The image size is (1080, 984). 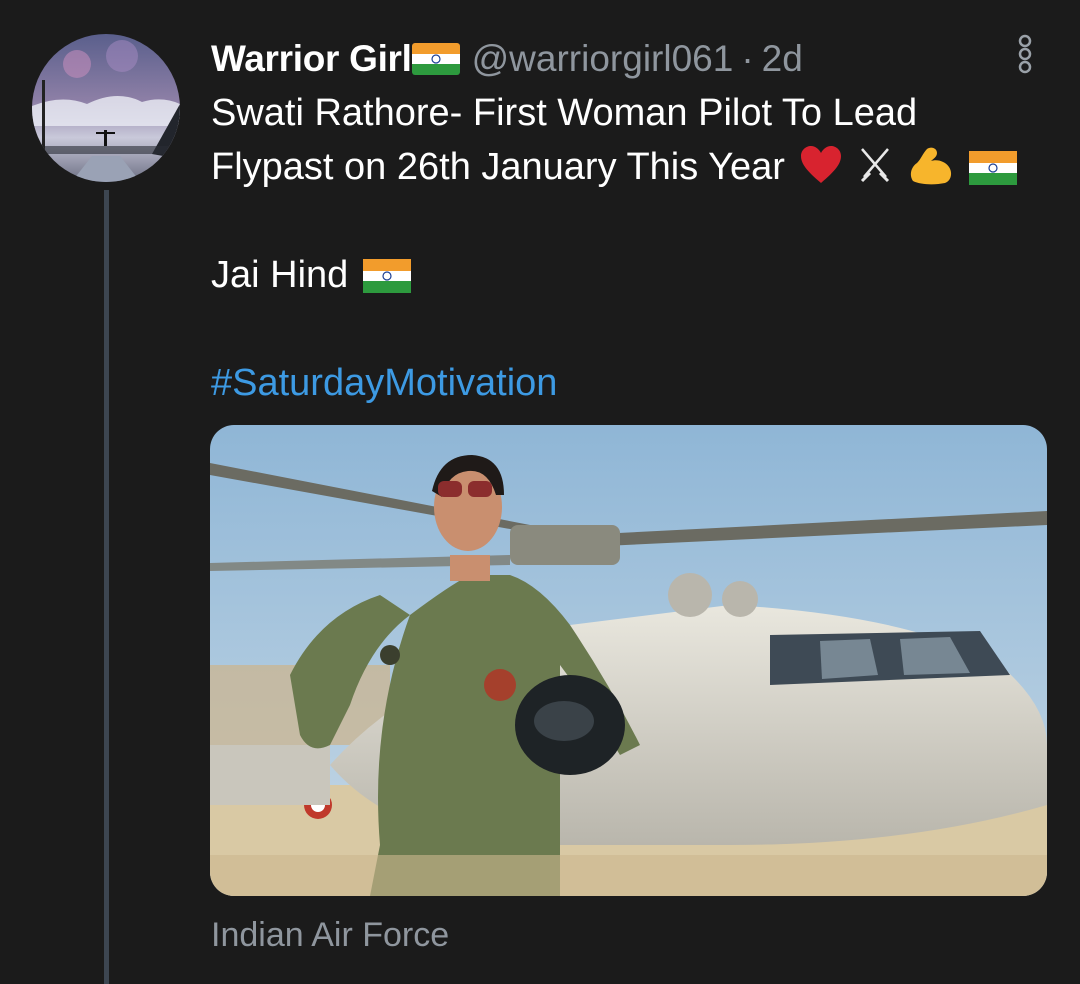 I want to click on tweet-text-line-2: Flypast on 26th January This Year, so click(x=631, y=167).